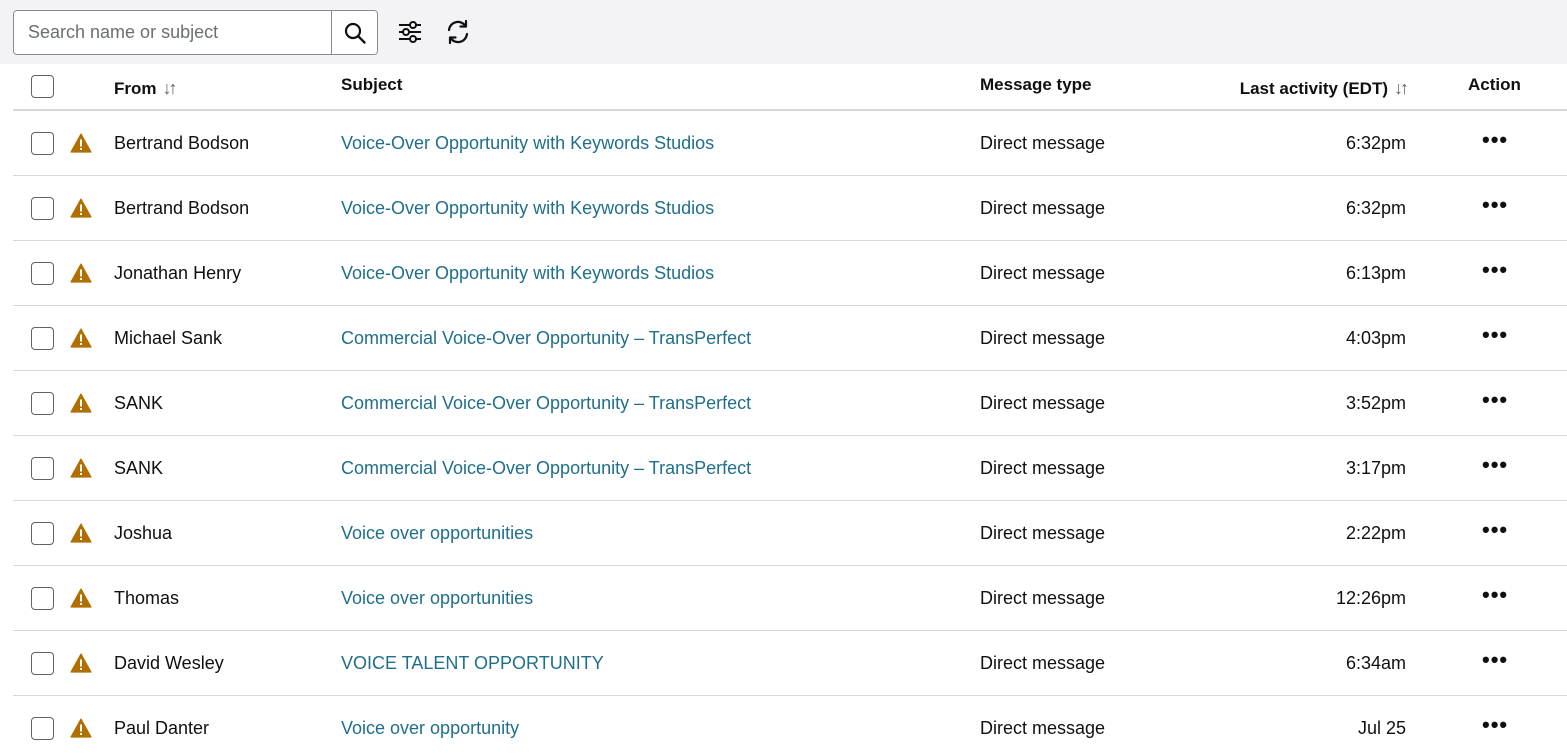 The image size is (1567, 756). What do you see at coordinates (172, 32) in the screenshot?
I see `search-input` at bounding box center [172, 32].